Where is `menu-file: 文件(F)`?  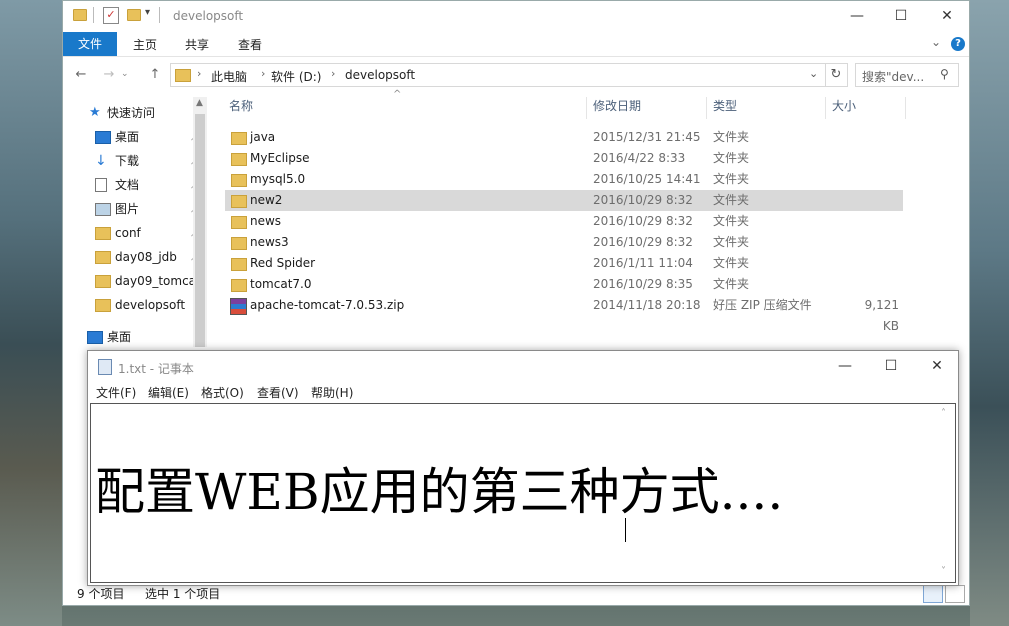
menu-file: 文件(F) is located at coordinates (116, 392).